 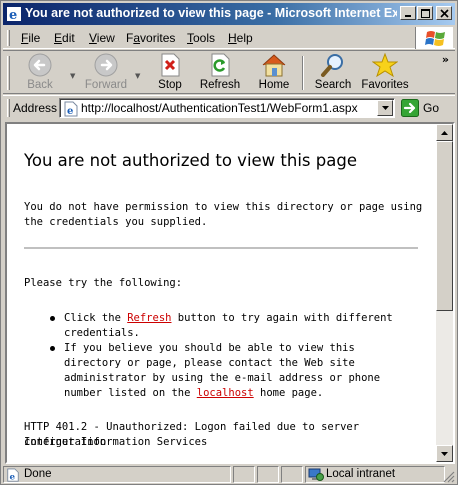 What do you see at coordinates (106, 65) in the screenshot?
I see `forward-arrow-icon` at bounding box center [106, 65].